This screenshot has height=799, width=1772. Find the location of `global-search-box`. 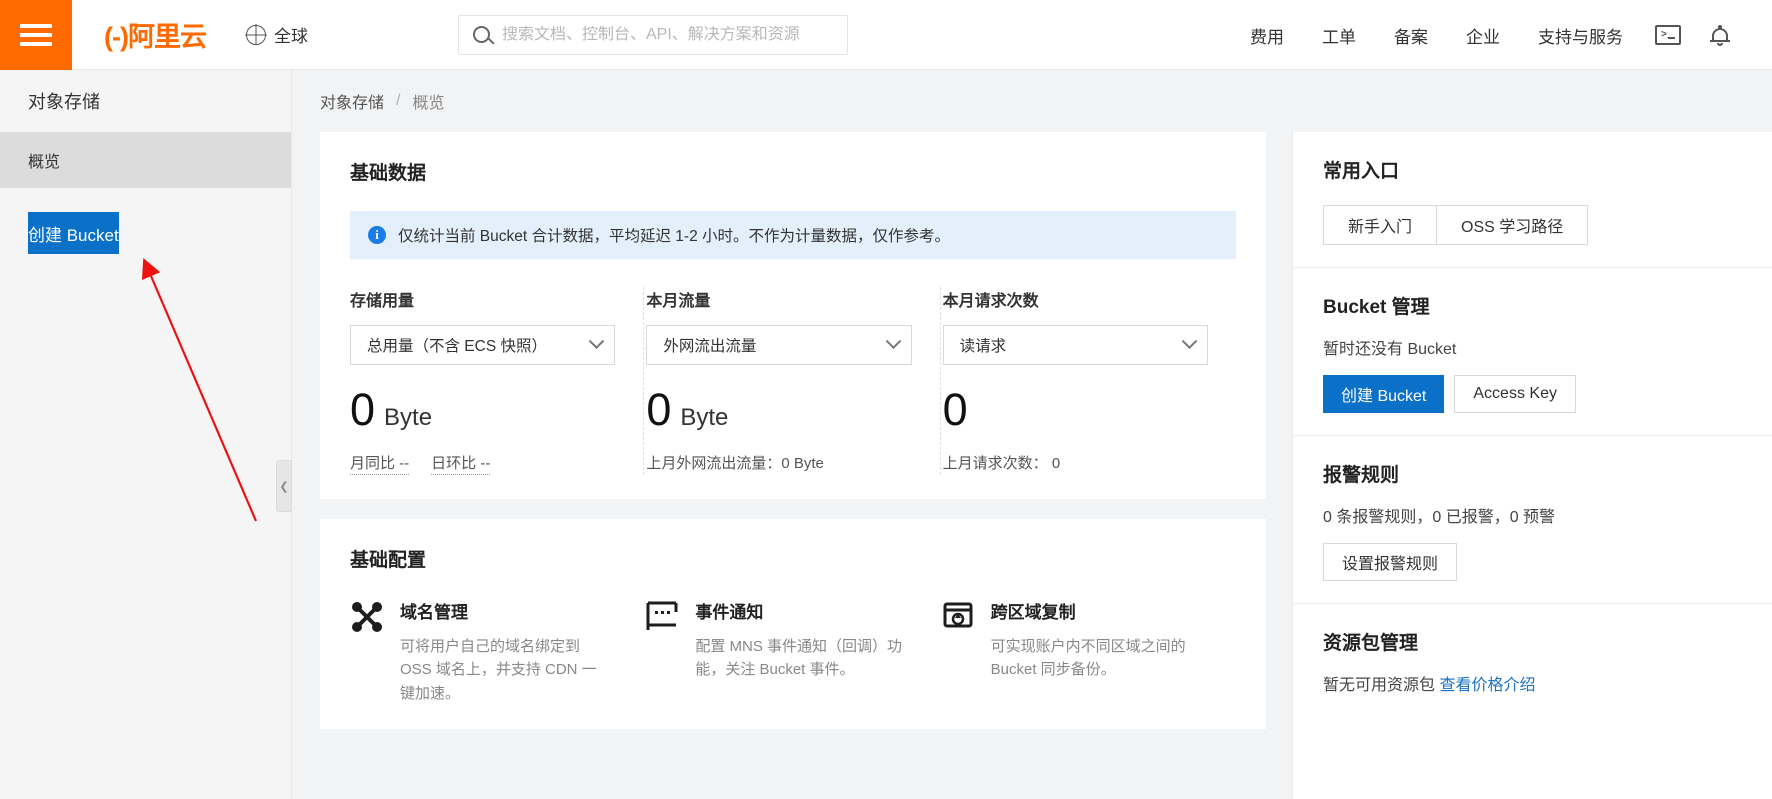

global-search-box is located at coordinates (652, 34).